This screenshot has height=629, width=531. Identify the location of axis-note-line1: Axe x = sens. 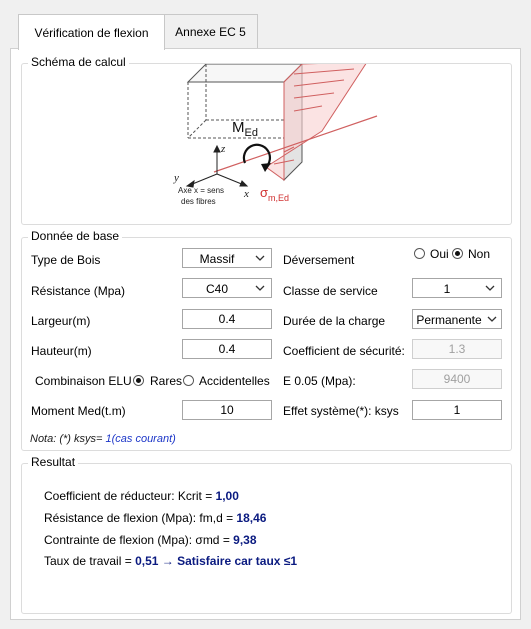
(201, 190).